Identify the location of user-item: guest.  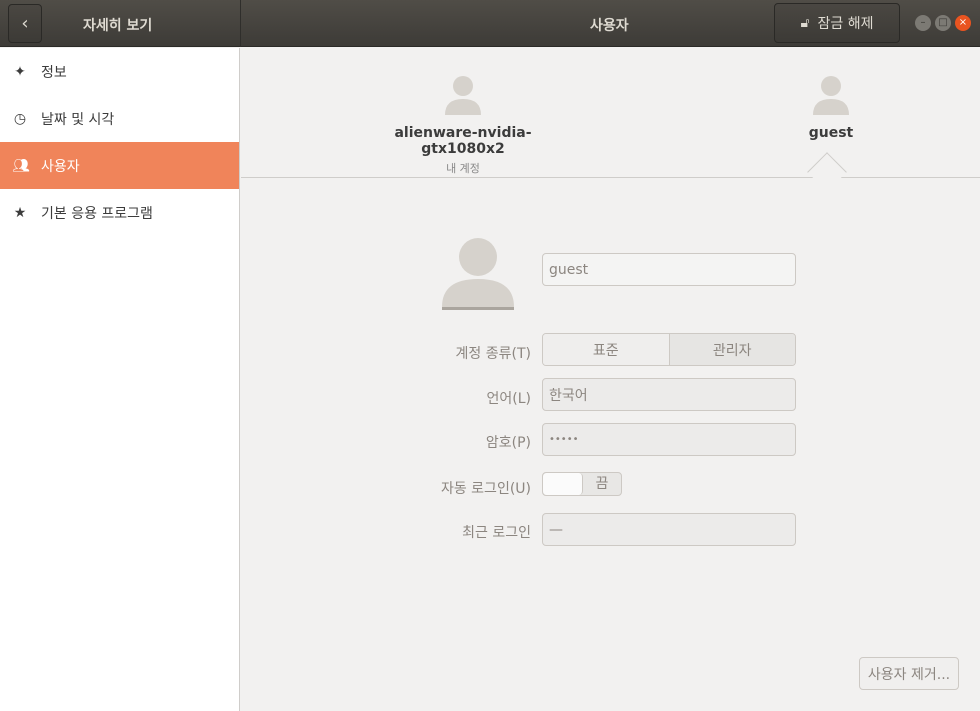
(831, 107).